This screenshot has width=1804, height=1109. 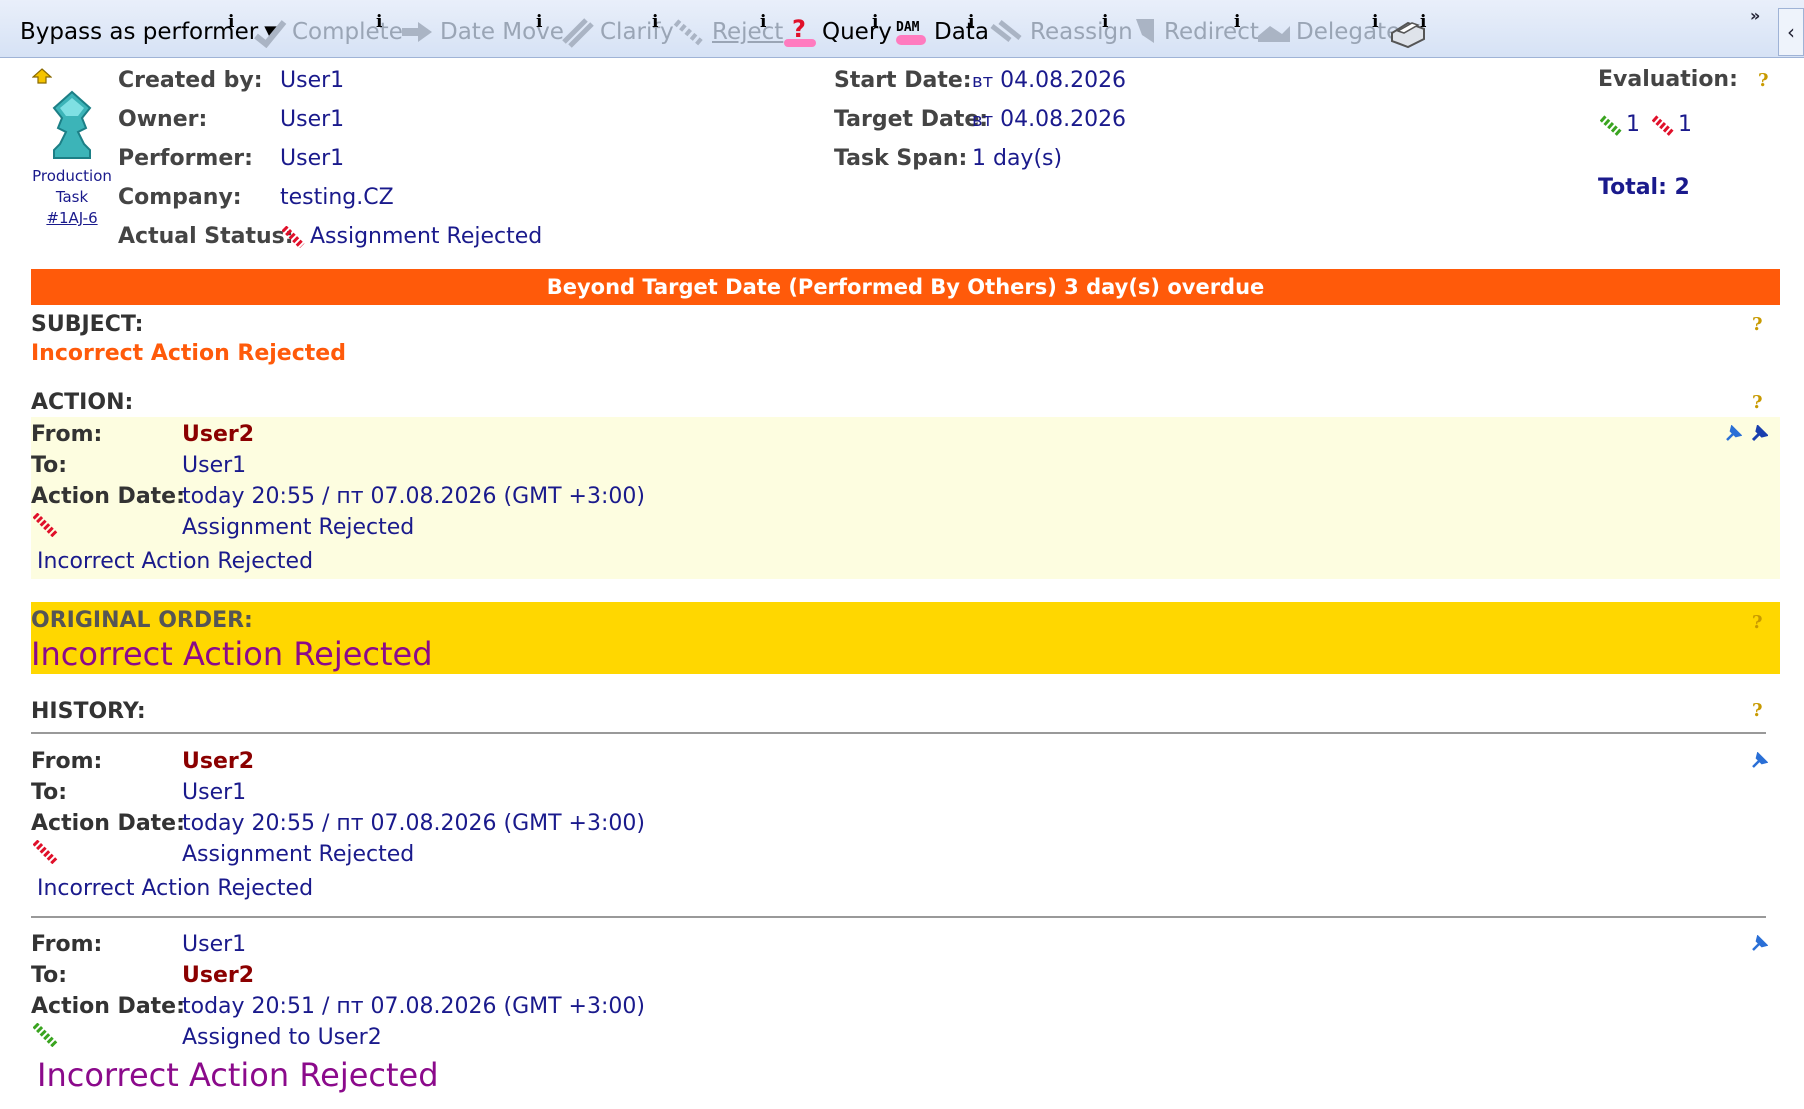 I want to click on toolbar-overflow-icon: », so click(x=1755, y=15).